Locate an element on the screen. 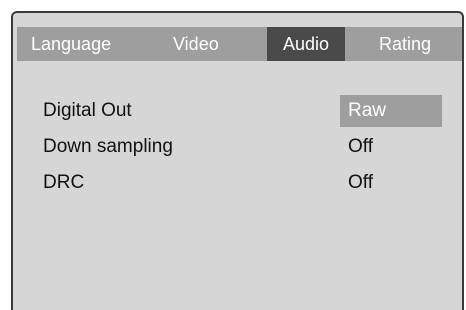 The width and height of the screenshot is (466, 310). setting-value-down-sampling: Off is located at coordinates (391, 147).